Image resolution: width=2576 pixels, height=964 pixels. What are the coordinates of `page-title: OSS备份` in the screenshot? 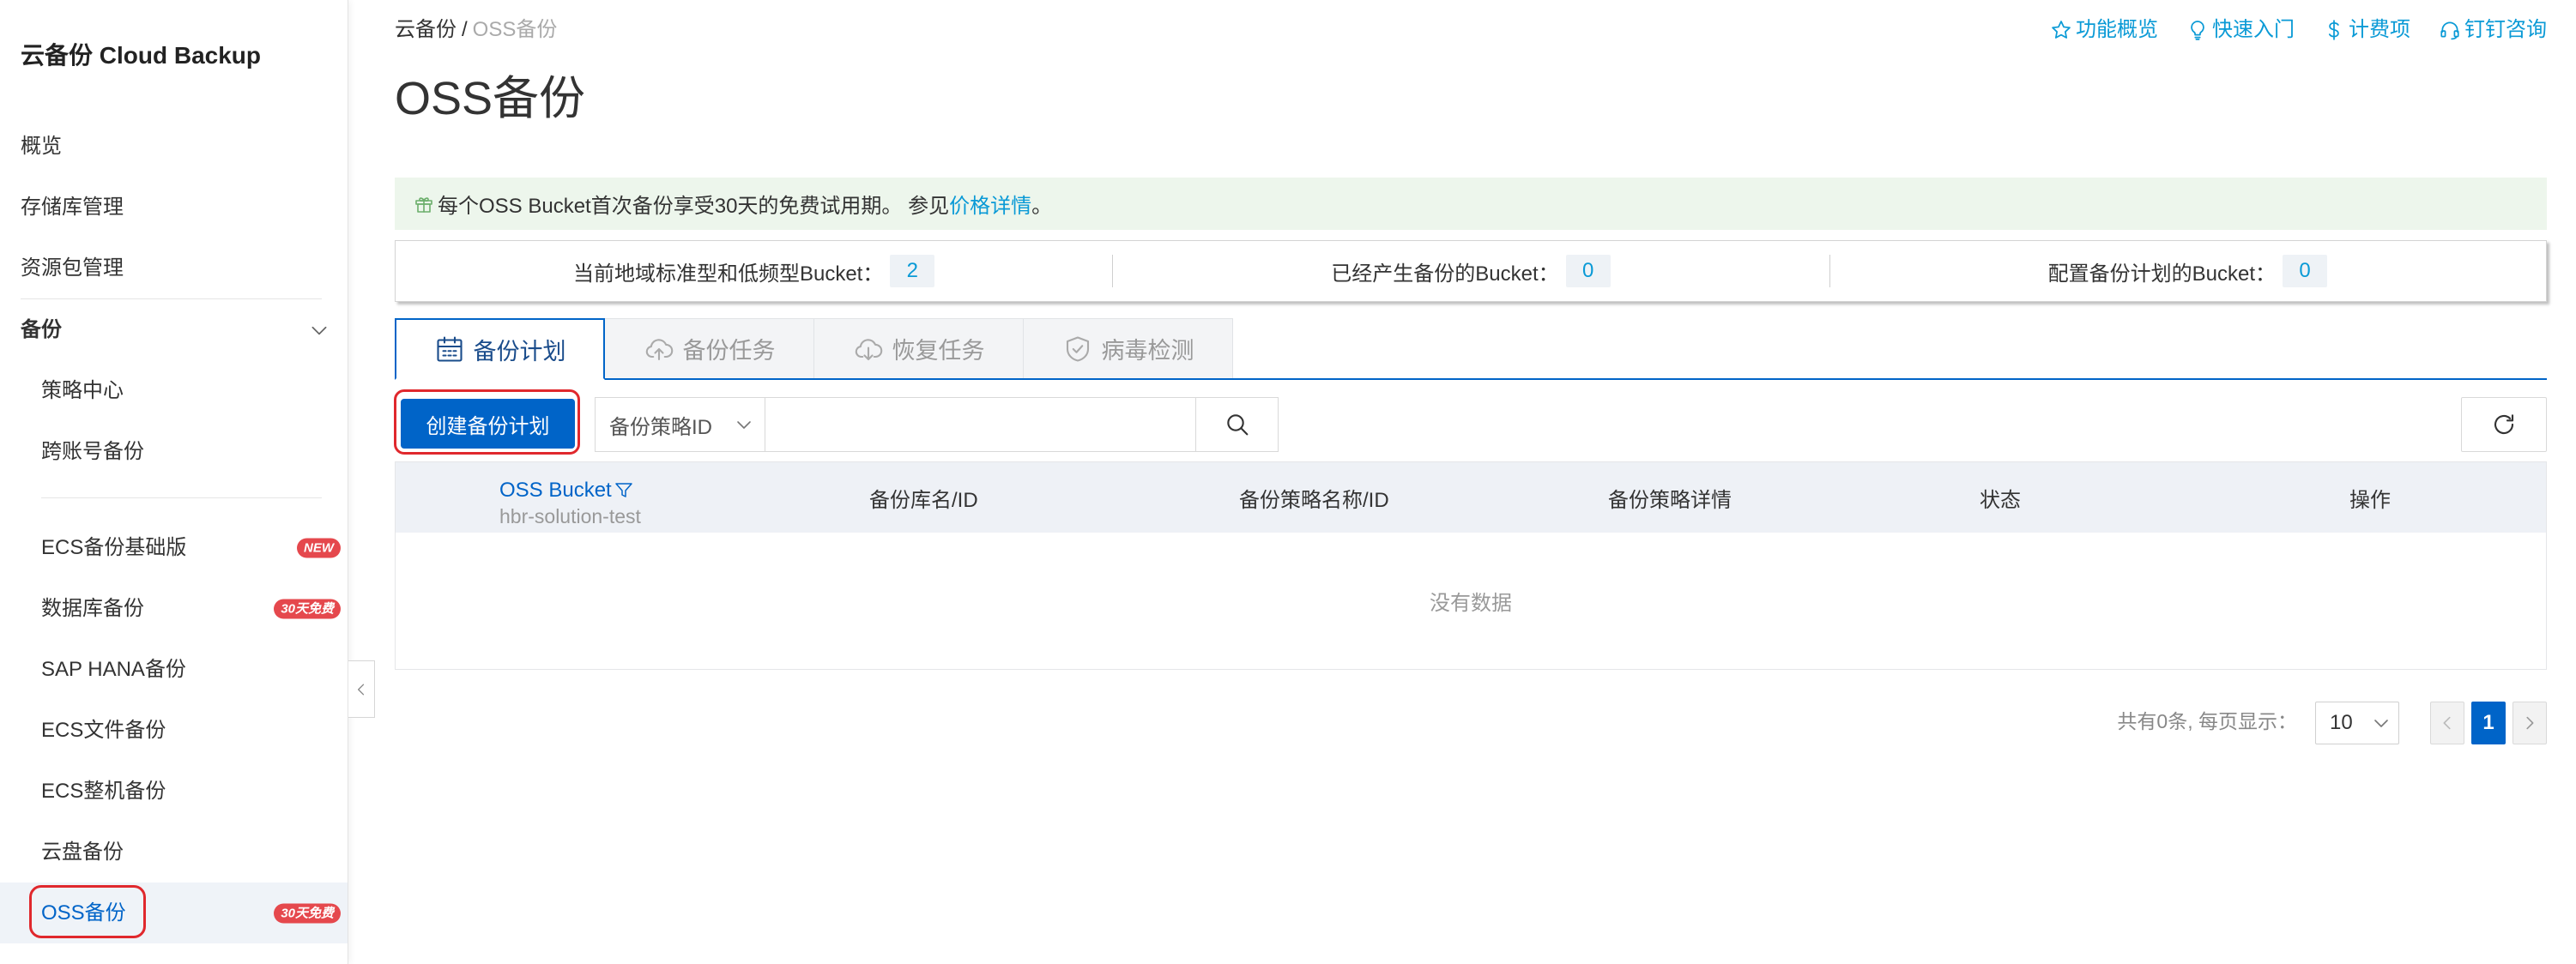 It's located at (490, 99).